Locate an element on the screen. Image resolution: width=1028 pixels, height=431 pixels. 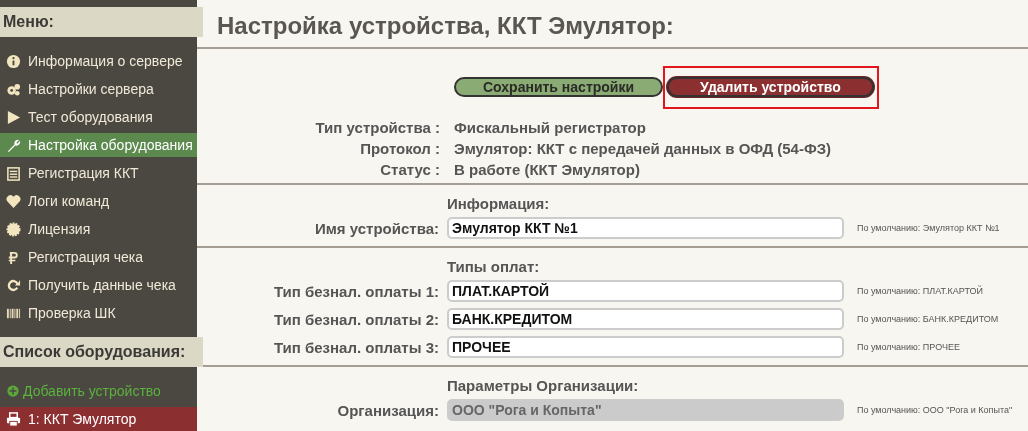
info-value: В работе (ККТ Эмулятор) is located at coordinates (547, 169).